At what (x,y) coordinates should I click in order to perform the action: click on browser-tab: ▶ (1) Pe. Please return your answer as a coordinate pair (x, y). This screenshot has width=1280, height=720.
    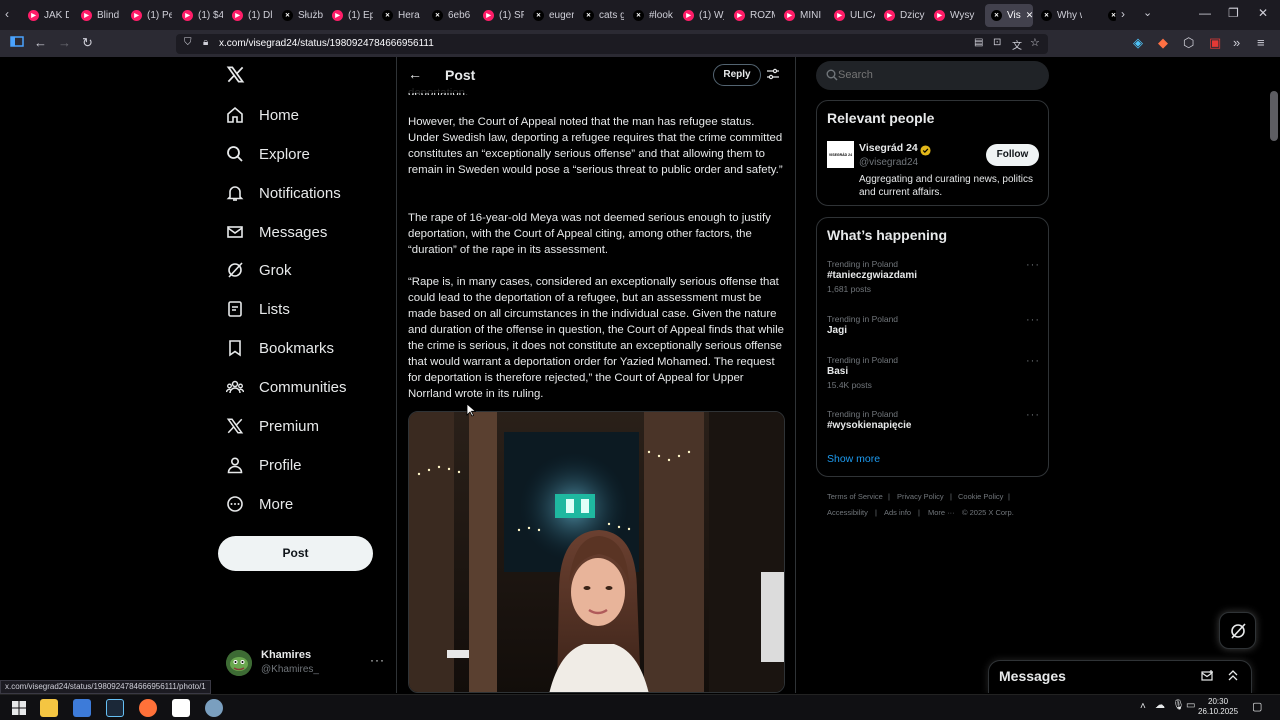
    Looking at the image, I should click on (148, 15).